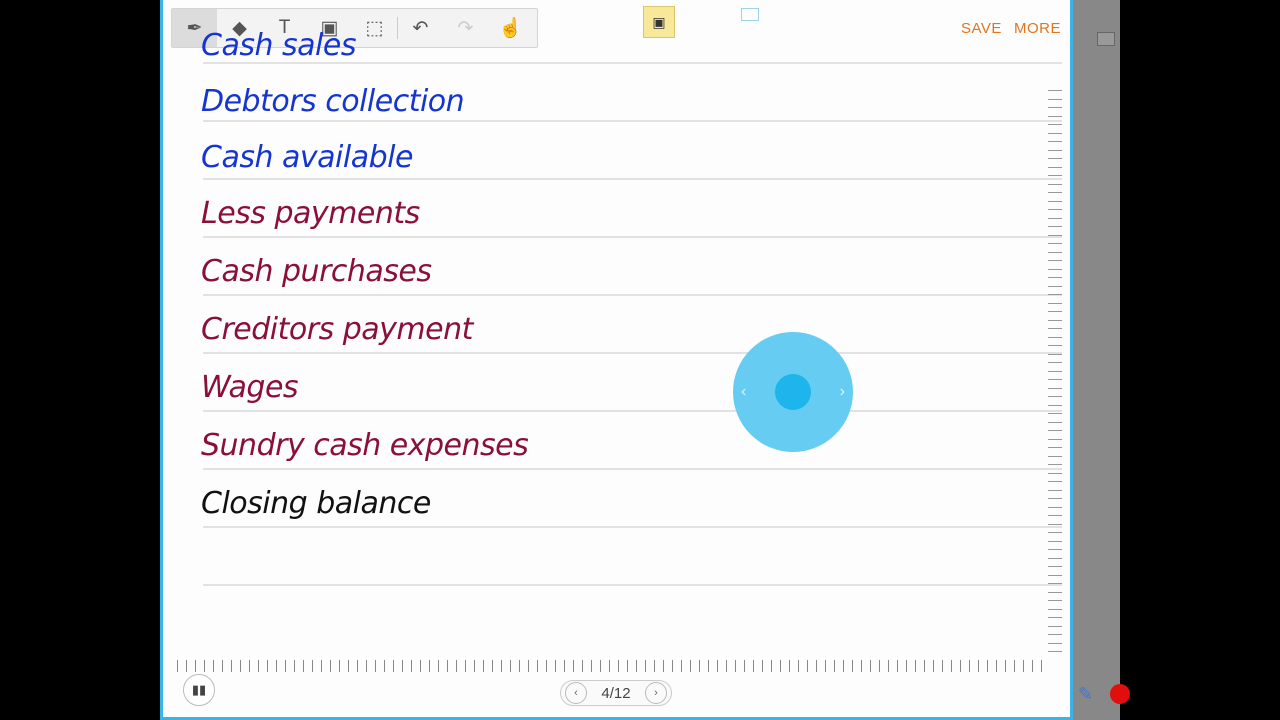 The height and width of the screenshot is (720, 1280). I want to click on hand-tool: ☝, so click(510, 28).